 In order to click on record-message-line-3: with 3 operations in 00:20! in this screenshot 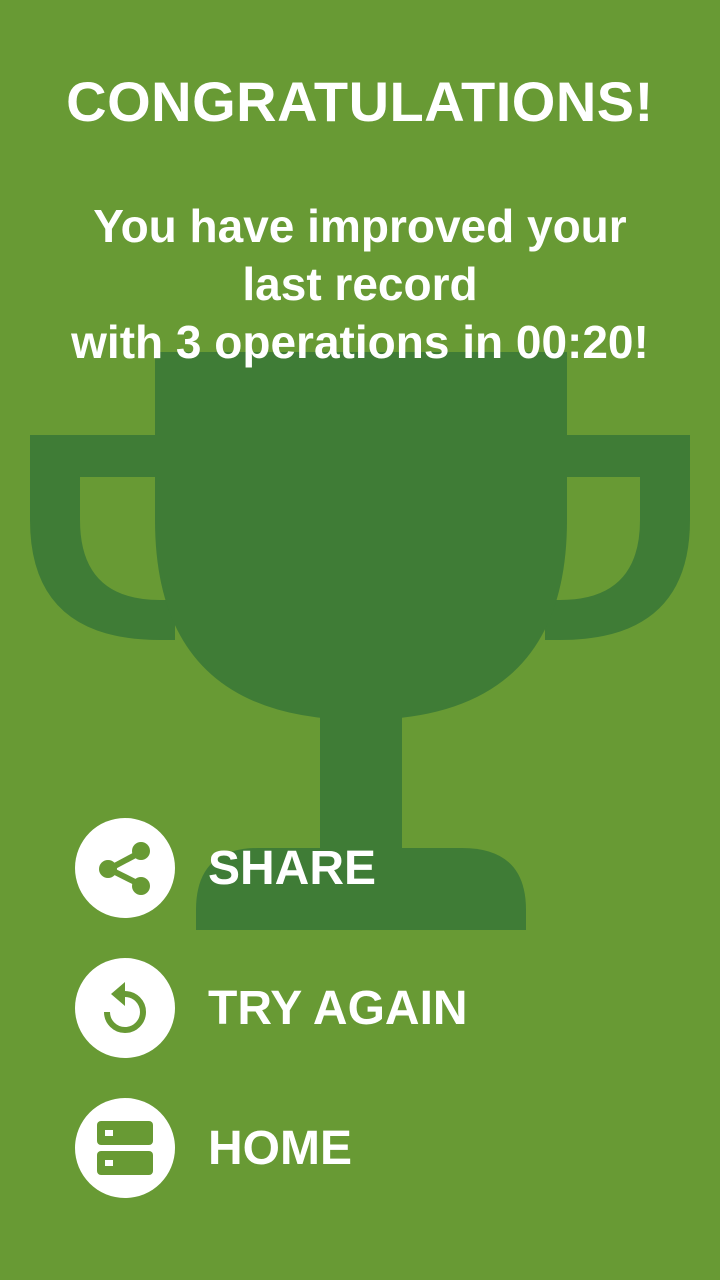, I will do `click(360, 342)`.